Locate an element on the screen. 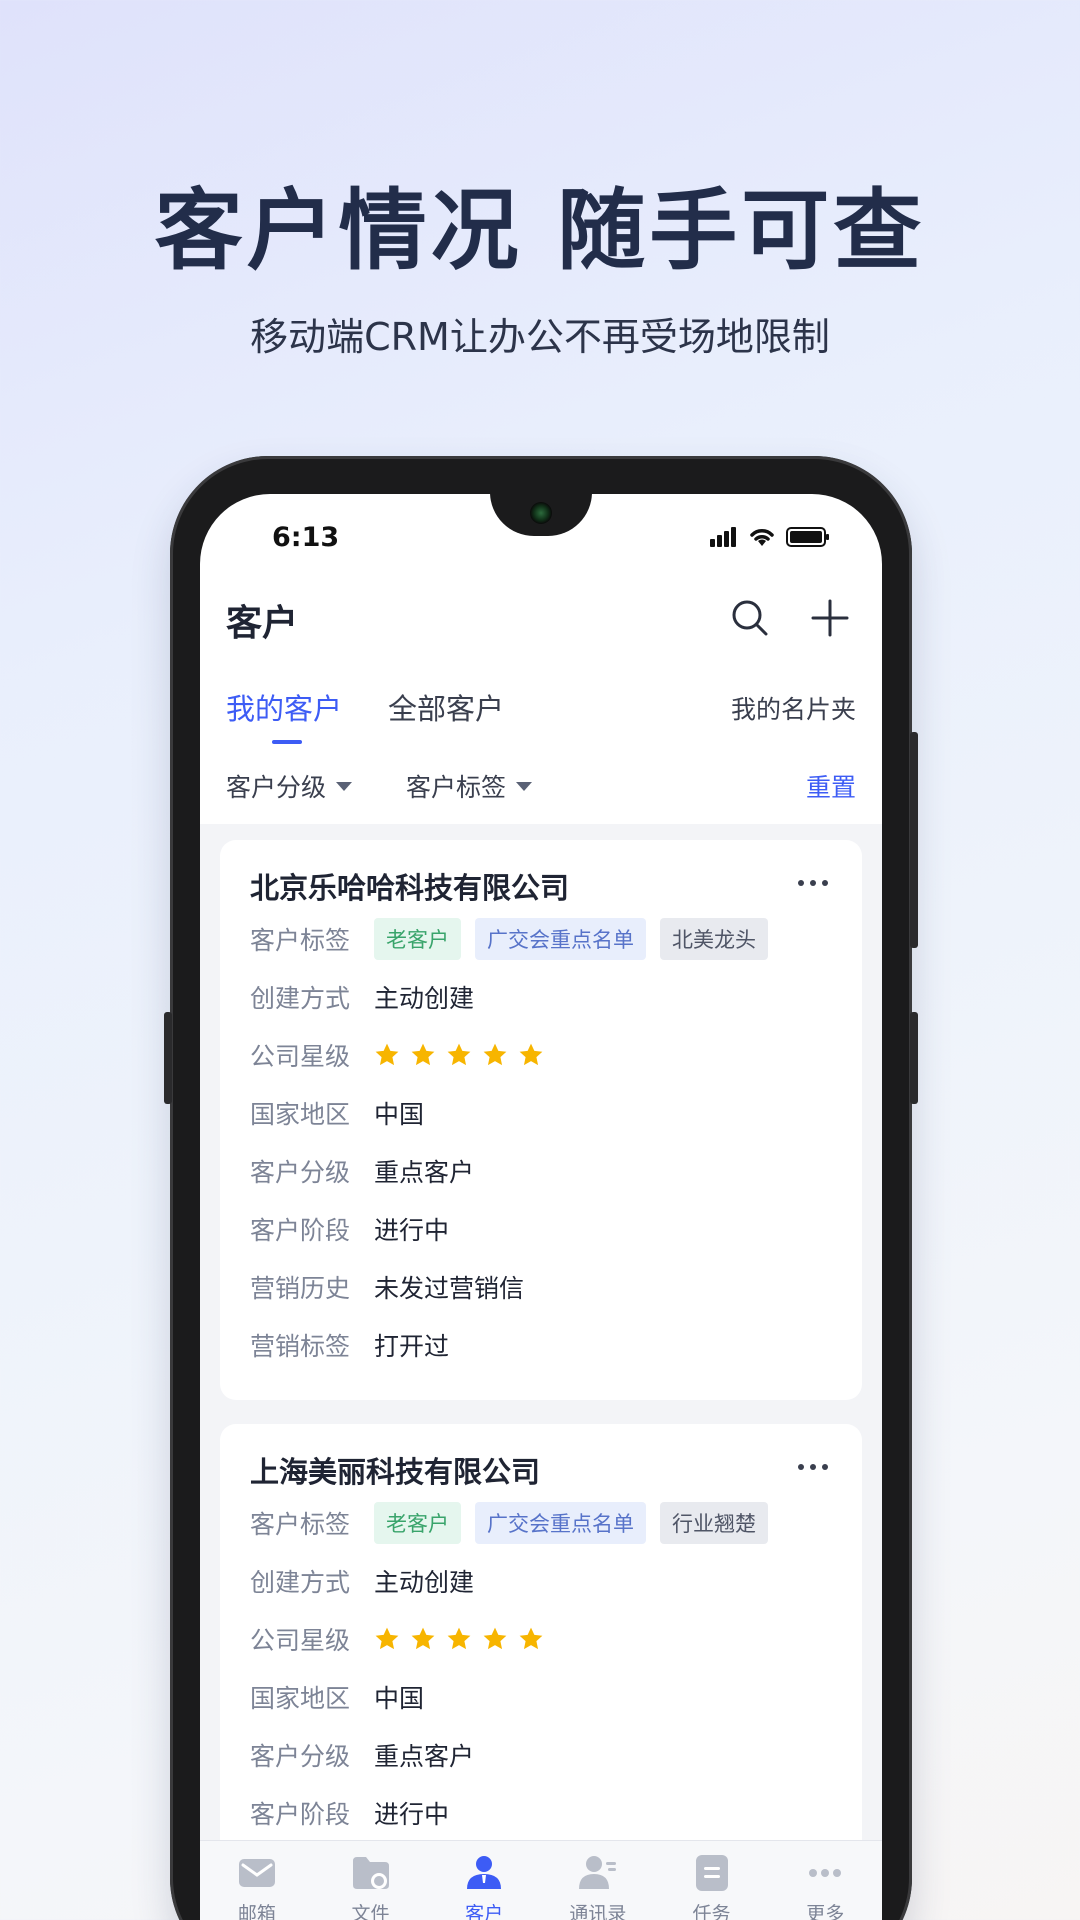 The image size is (1080, 1920). reset-button: 重置 is located at coordinates (831, 786).